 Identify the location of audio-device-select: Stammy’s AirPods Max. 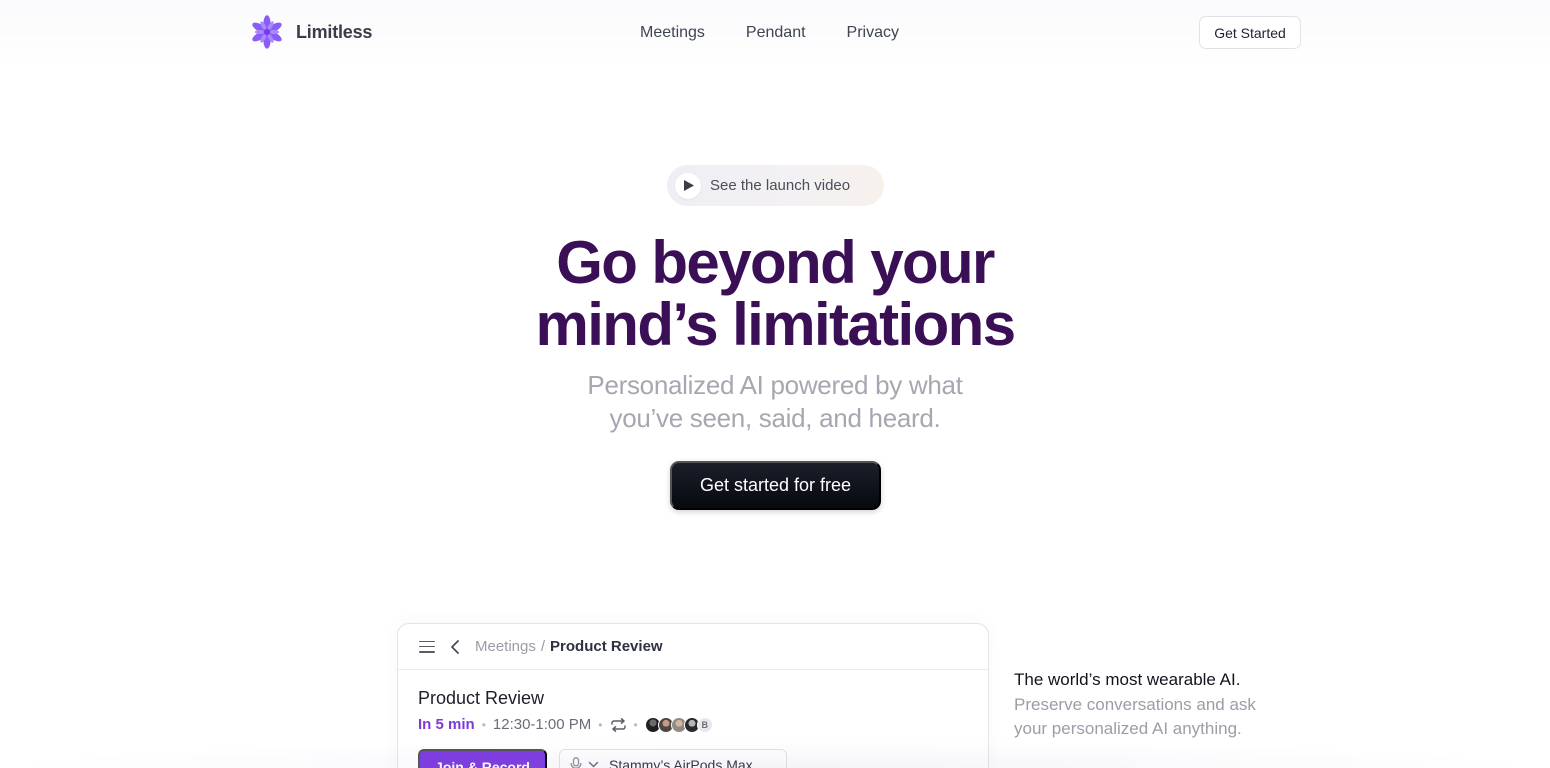
(673, 758).